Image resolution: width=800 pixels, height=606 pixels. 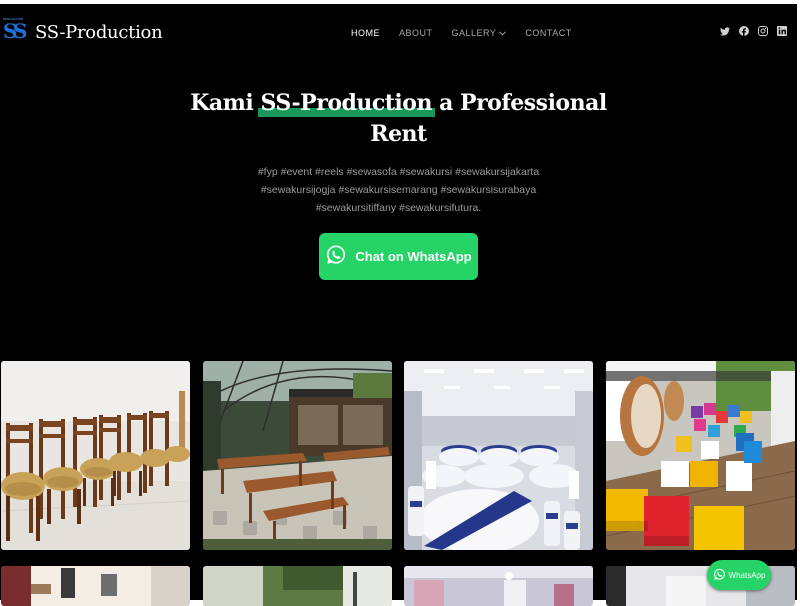 I want to click on nav-item-label: HOME, so click(x=365, y=33).